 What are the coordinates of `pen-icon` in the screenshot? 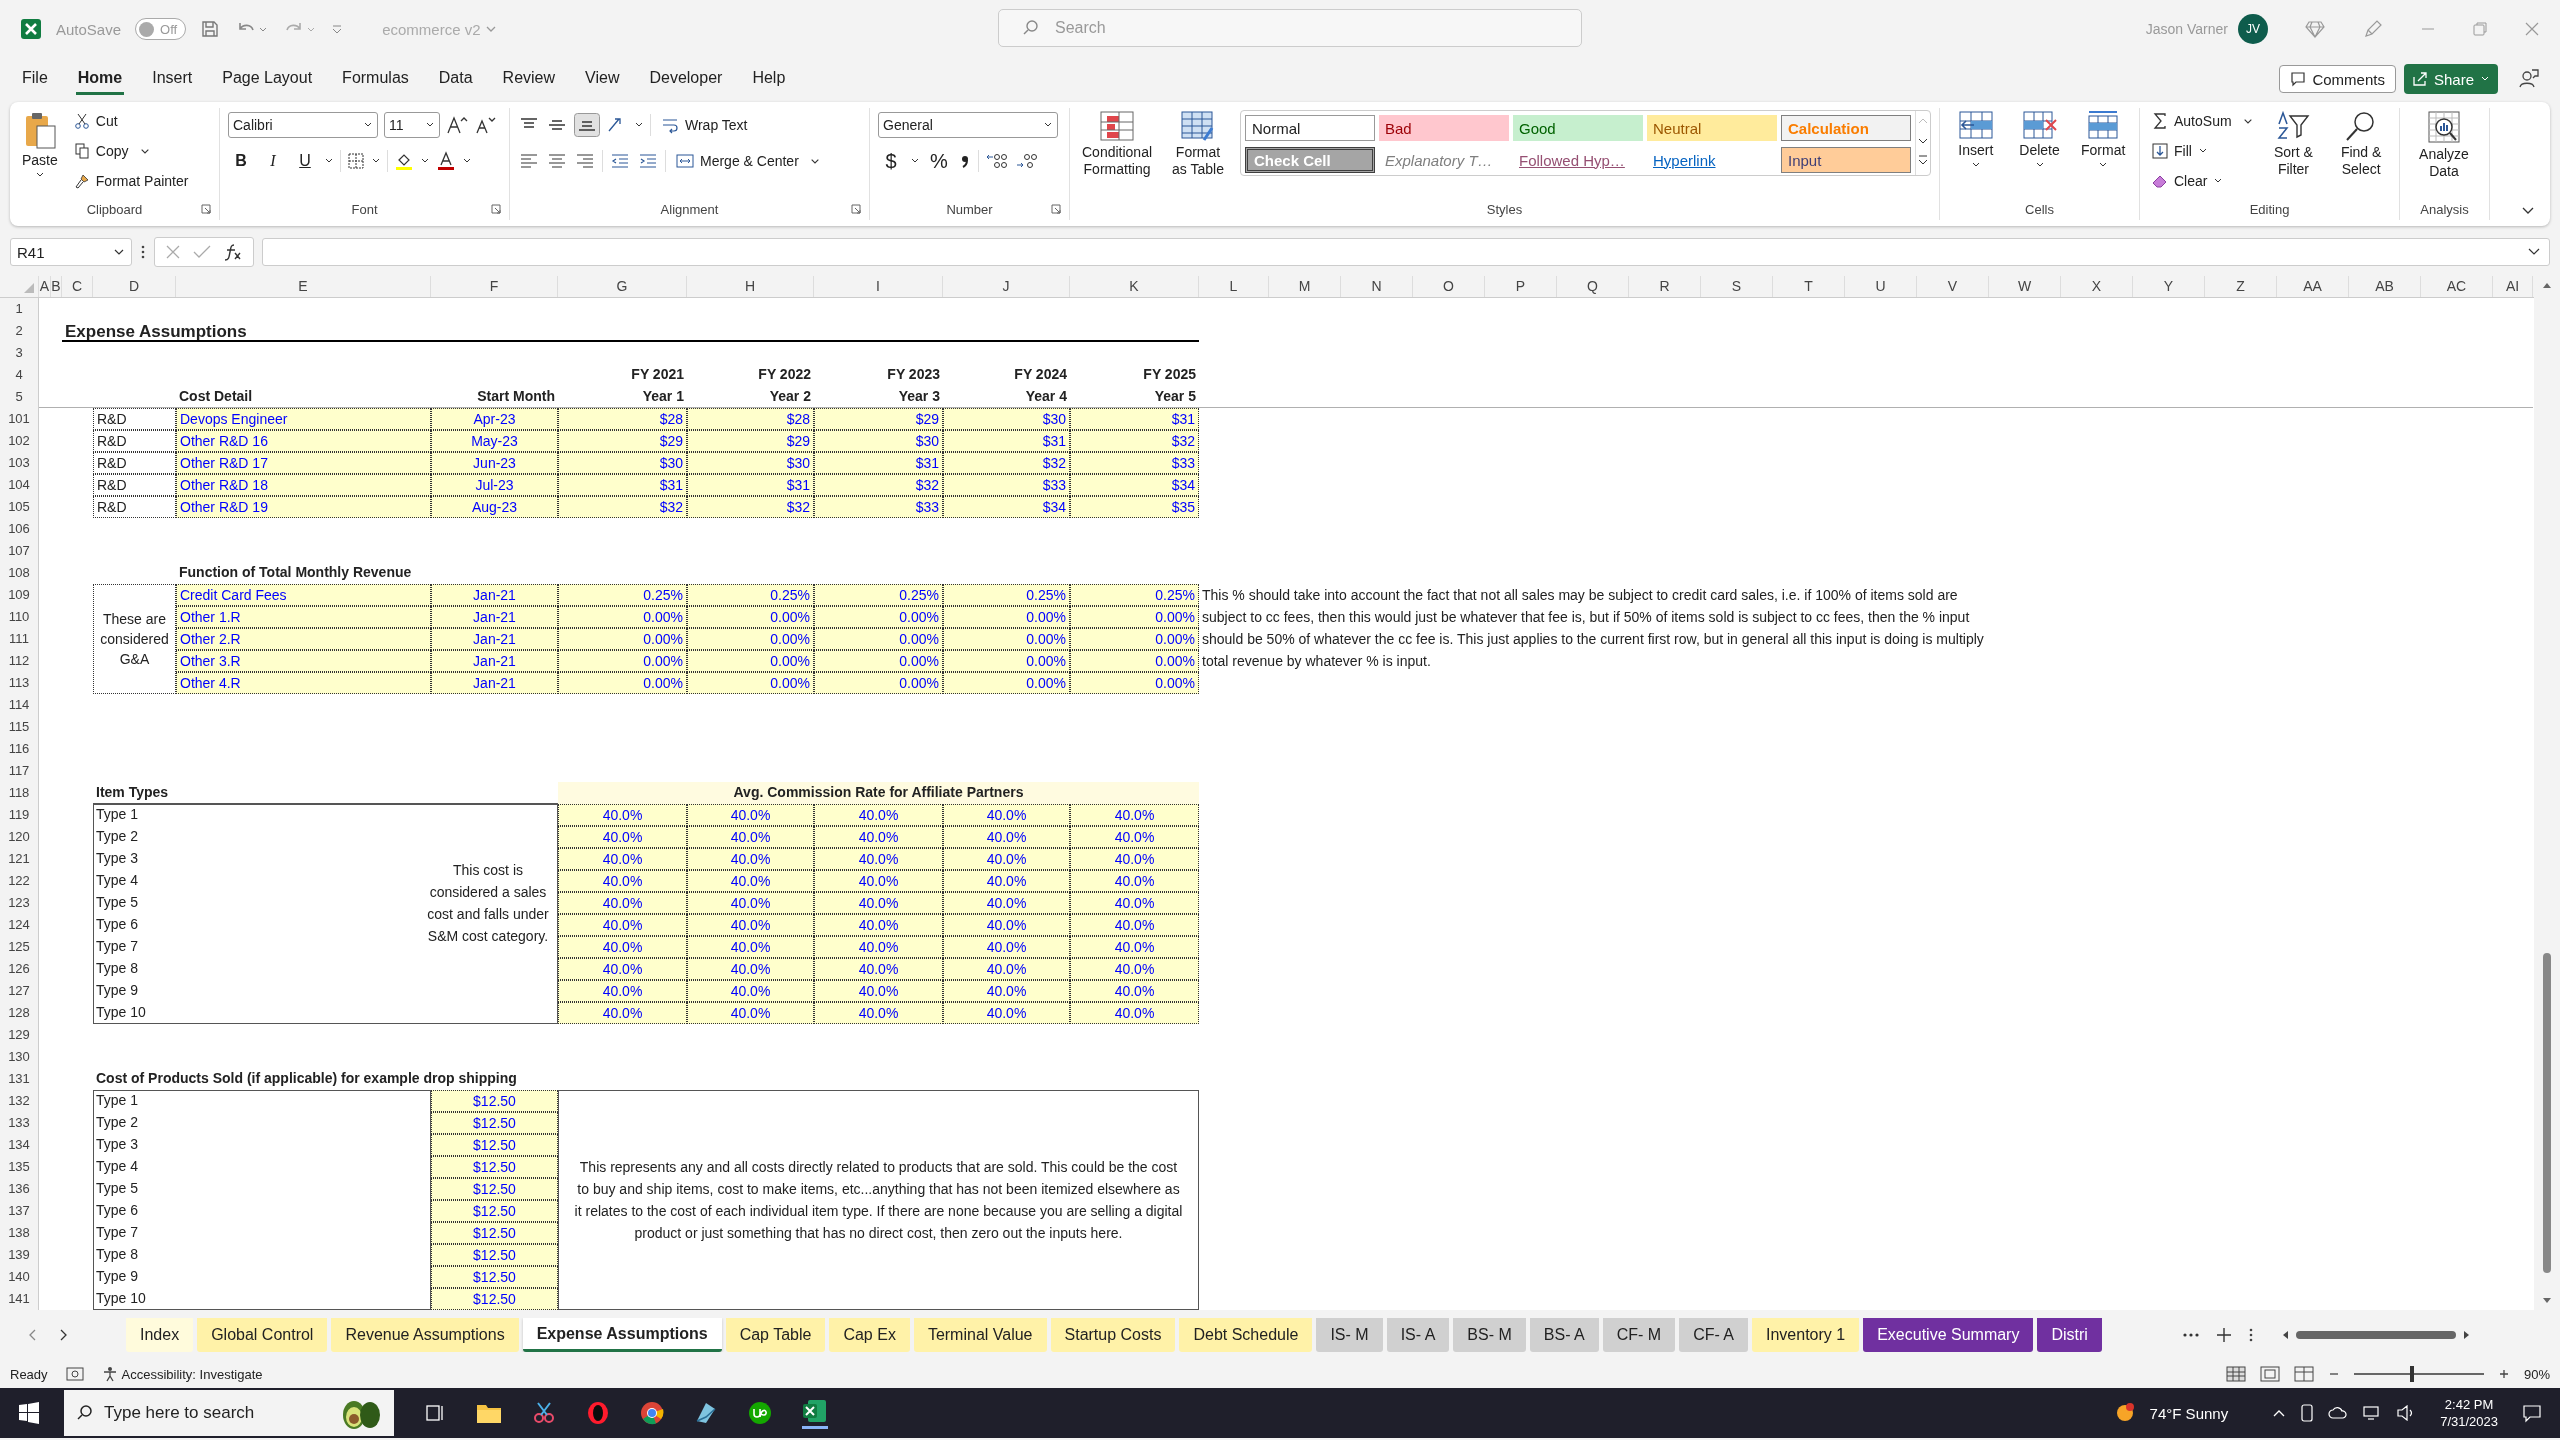 It's located at (2373, 29).